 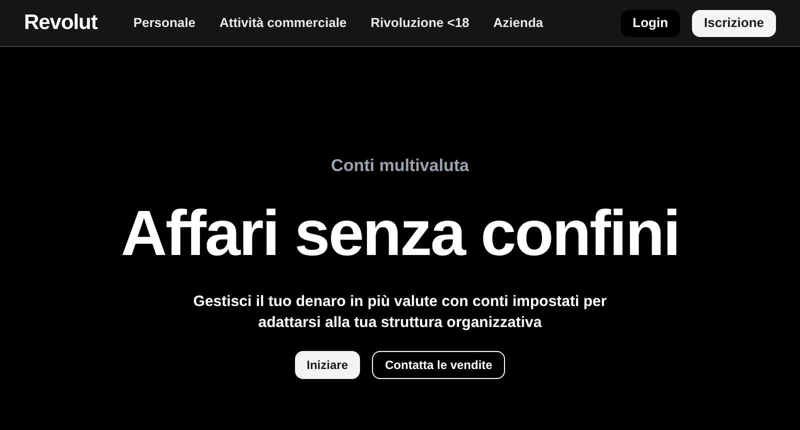 What do you see at coordinates (164, 23) in the screenshot?
I see `nav-link: Personale` at bounding box center [164, 23].